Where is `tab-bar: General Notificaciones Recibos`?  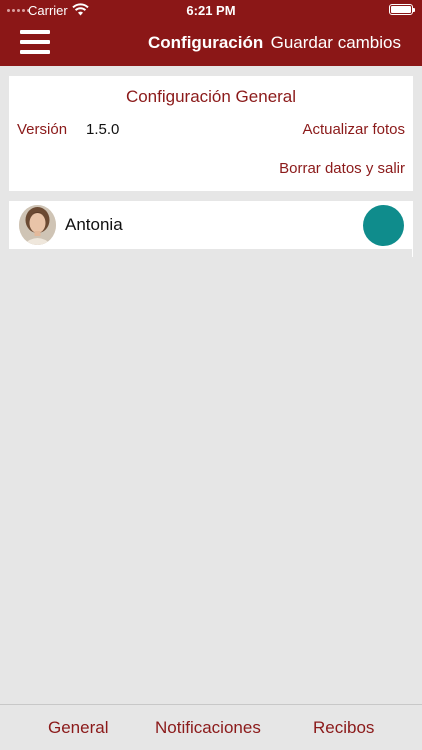 tab-bar: General Notificaciones Recibos is located at coordinates (211, 727).